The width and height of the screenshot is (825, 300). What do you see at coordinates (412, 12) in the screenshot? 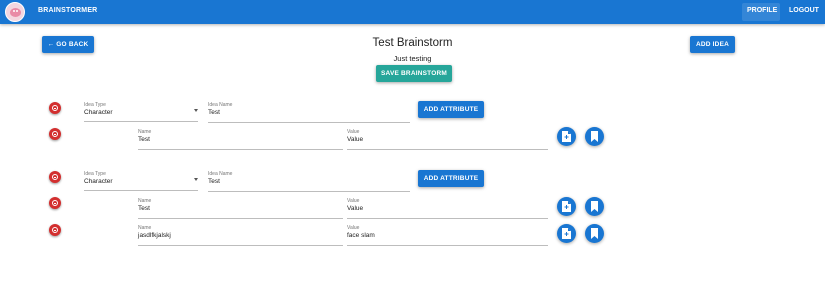
I see `app-bar: BRAINSTORMER PROFILE LOGOUT` at bounding box center [412, 12].